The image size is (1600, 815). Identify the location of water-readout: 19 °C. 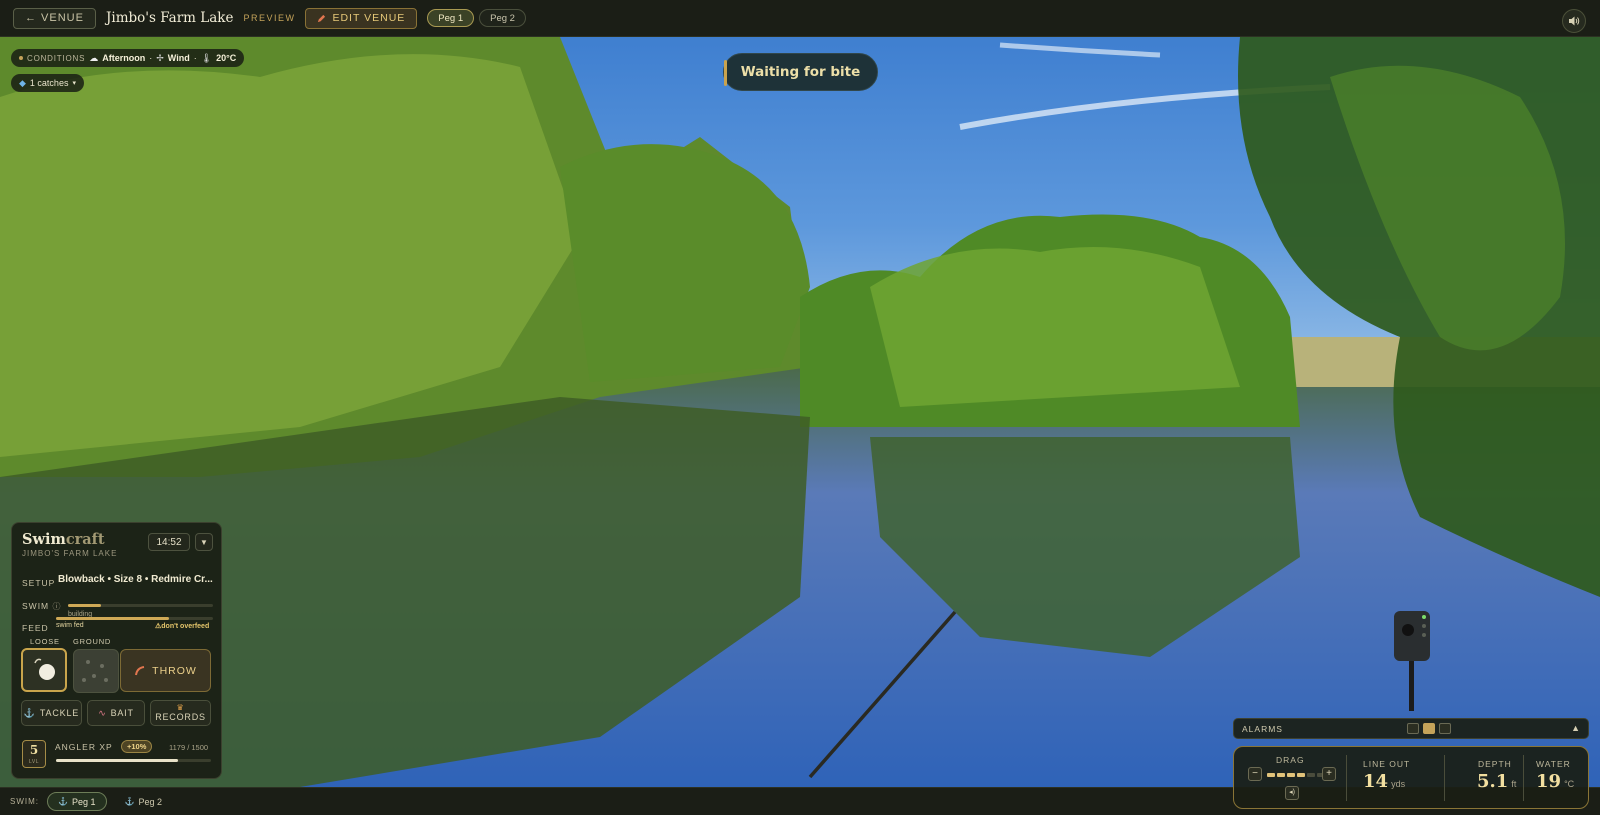
(1555, 781).